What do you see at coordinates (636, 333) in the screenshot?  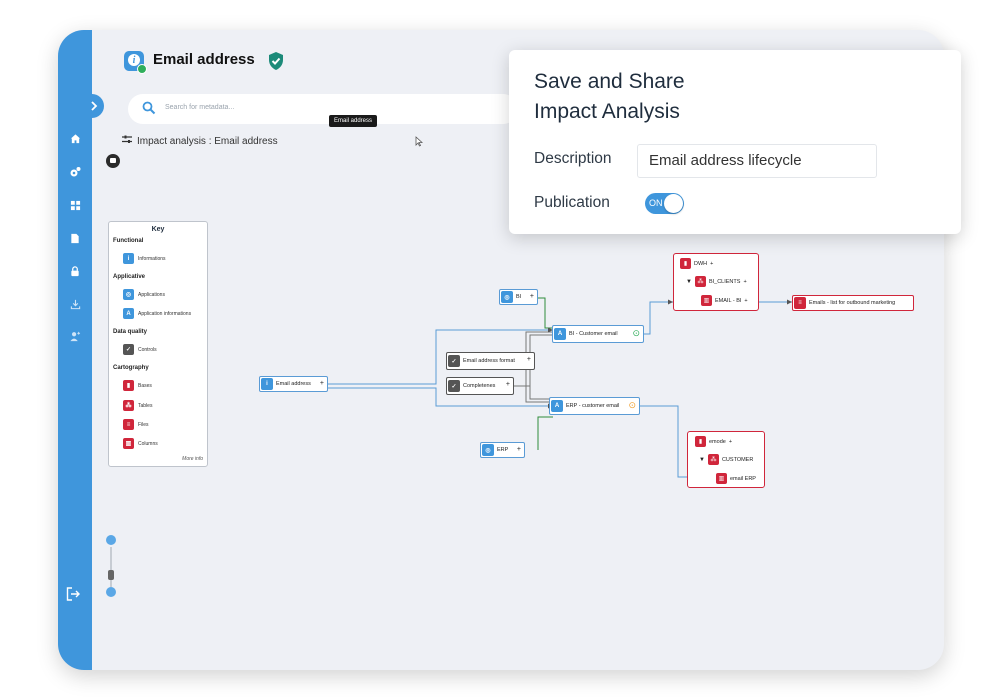 I see `check-status-icon: ⊙` at bounding box center [636, 333].